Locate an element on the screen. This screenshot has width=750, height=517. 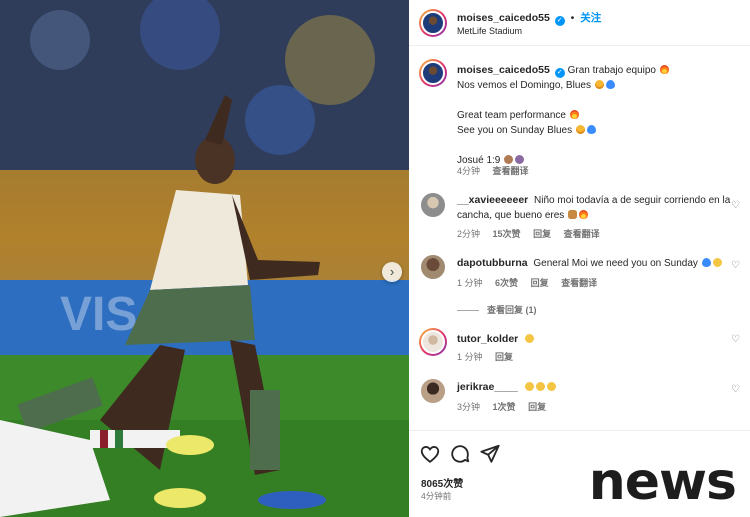
comment-4-likes: 1次赞 is located at coordinates (504, 407).